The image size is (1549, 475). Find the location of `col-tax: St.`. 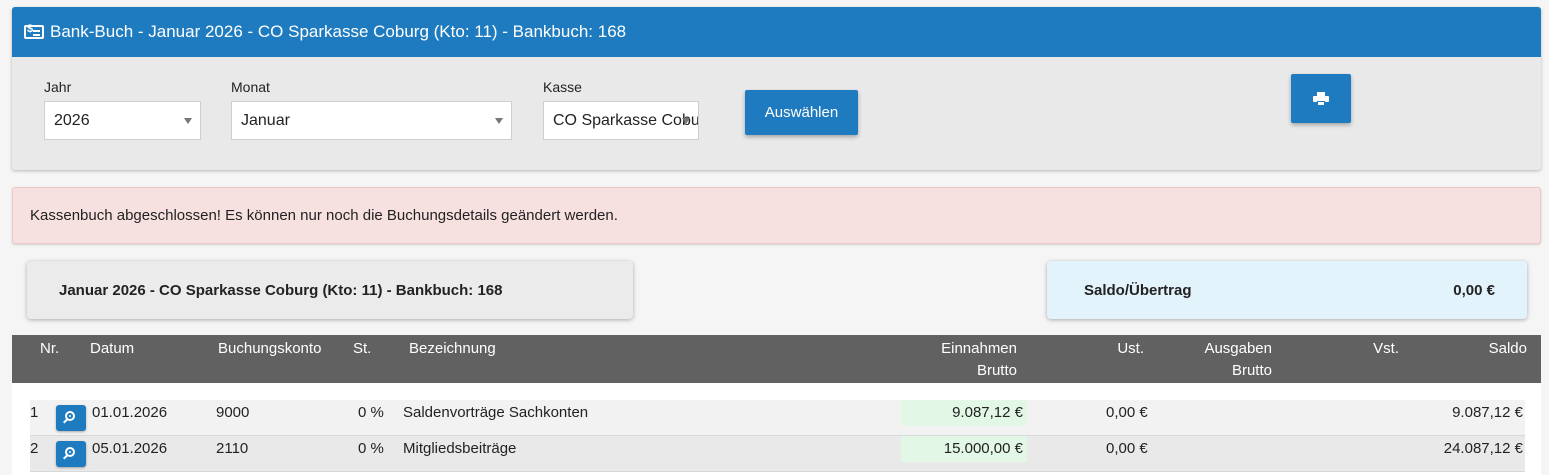

col-tax: St. is located at coordinates (362, 348).